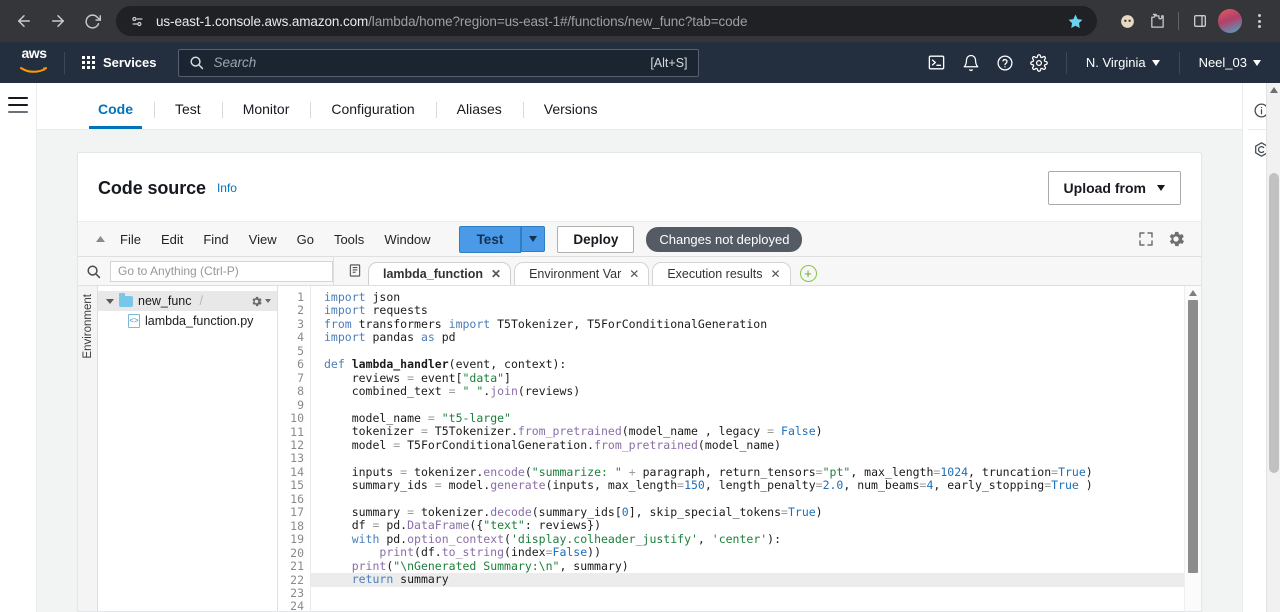 Image resolution: width=1280 pixels, height=612 pixels. I want to click on editor-tab-execution-results: Execution results ✕, so click(721, 273).